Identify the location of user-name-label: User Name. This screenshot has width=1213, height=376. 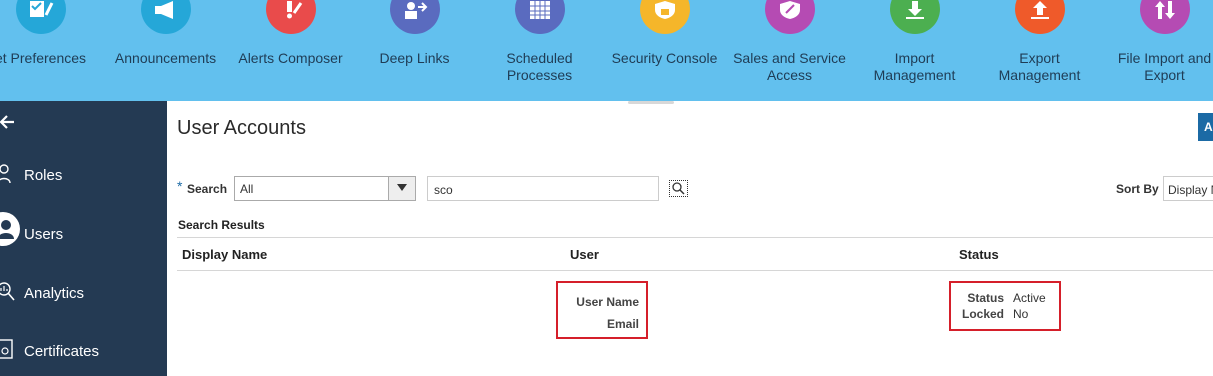
(607, 302).